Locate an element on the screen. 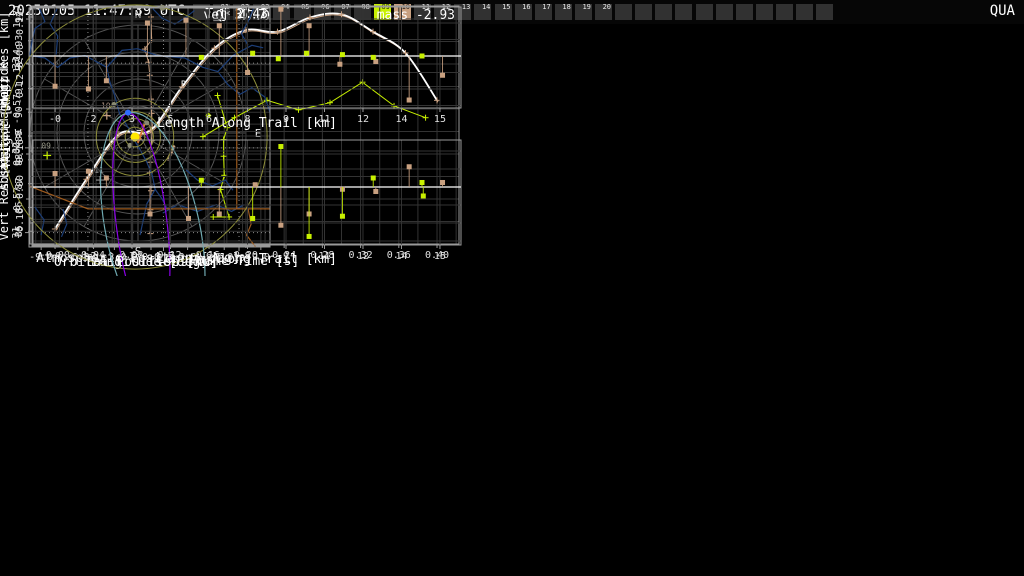 This screenshot has height=576, width=1024. frame-number: 17 is located at coordinates (546, 7).